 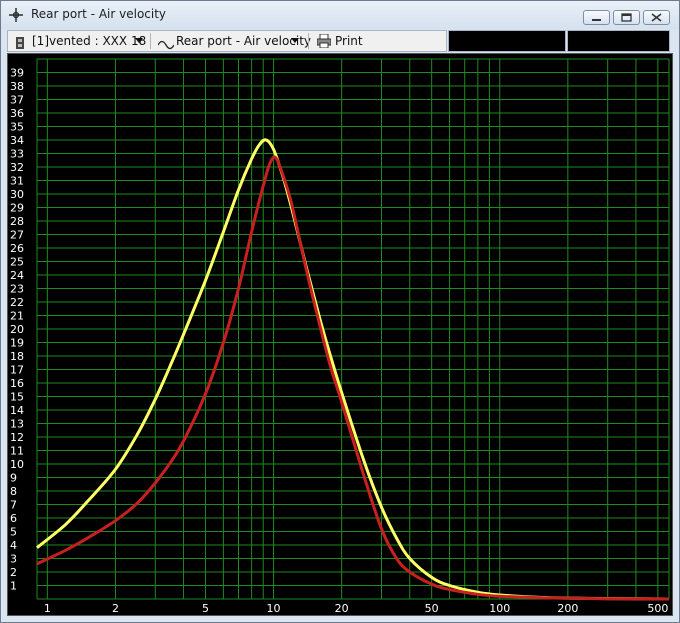 I want to click on x-tick-label: 1, so click(x=47, y=608).